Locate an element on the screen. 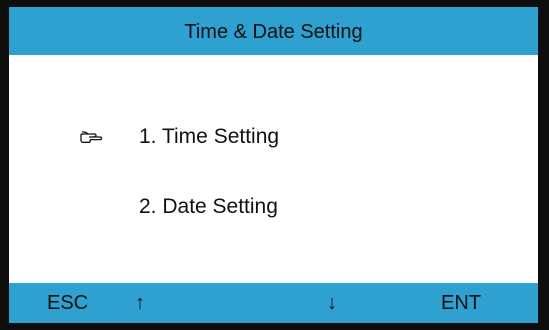 Image resolution: width=549 pixels, height=330 pixels. down-arrow-key: ↓ is located at coordinates (332, 303).